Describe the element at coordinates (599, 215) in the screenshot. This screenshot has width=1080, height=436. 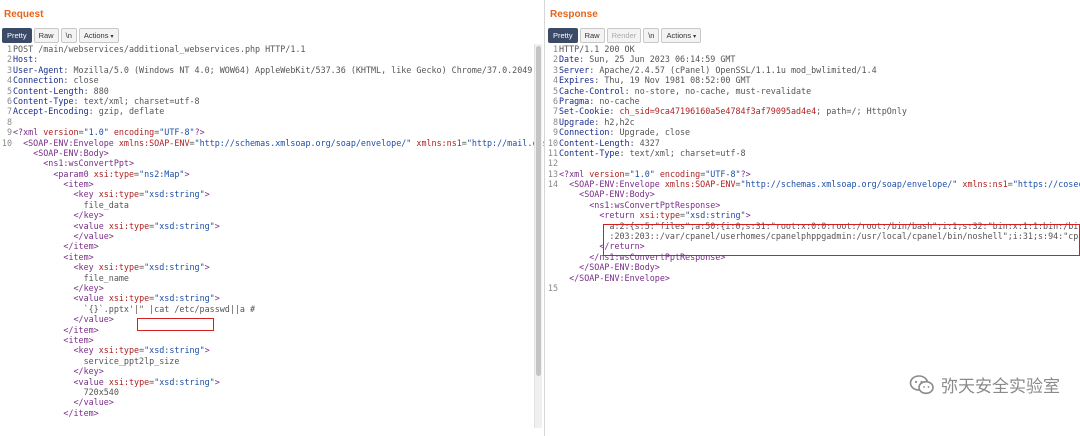
I see `code-token: <return` at that location.